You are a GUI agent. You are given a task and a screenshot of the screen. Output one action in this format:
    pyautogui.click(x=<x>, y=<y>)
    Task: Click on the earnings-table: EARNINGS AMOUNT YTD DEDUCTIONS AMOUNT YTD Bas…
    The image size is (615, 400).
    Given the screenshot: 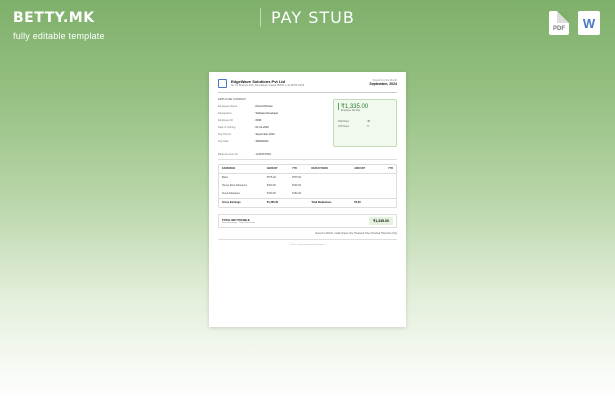 What is the action you would take?
    pyautogui.click(x=307, y=186)
    